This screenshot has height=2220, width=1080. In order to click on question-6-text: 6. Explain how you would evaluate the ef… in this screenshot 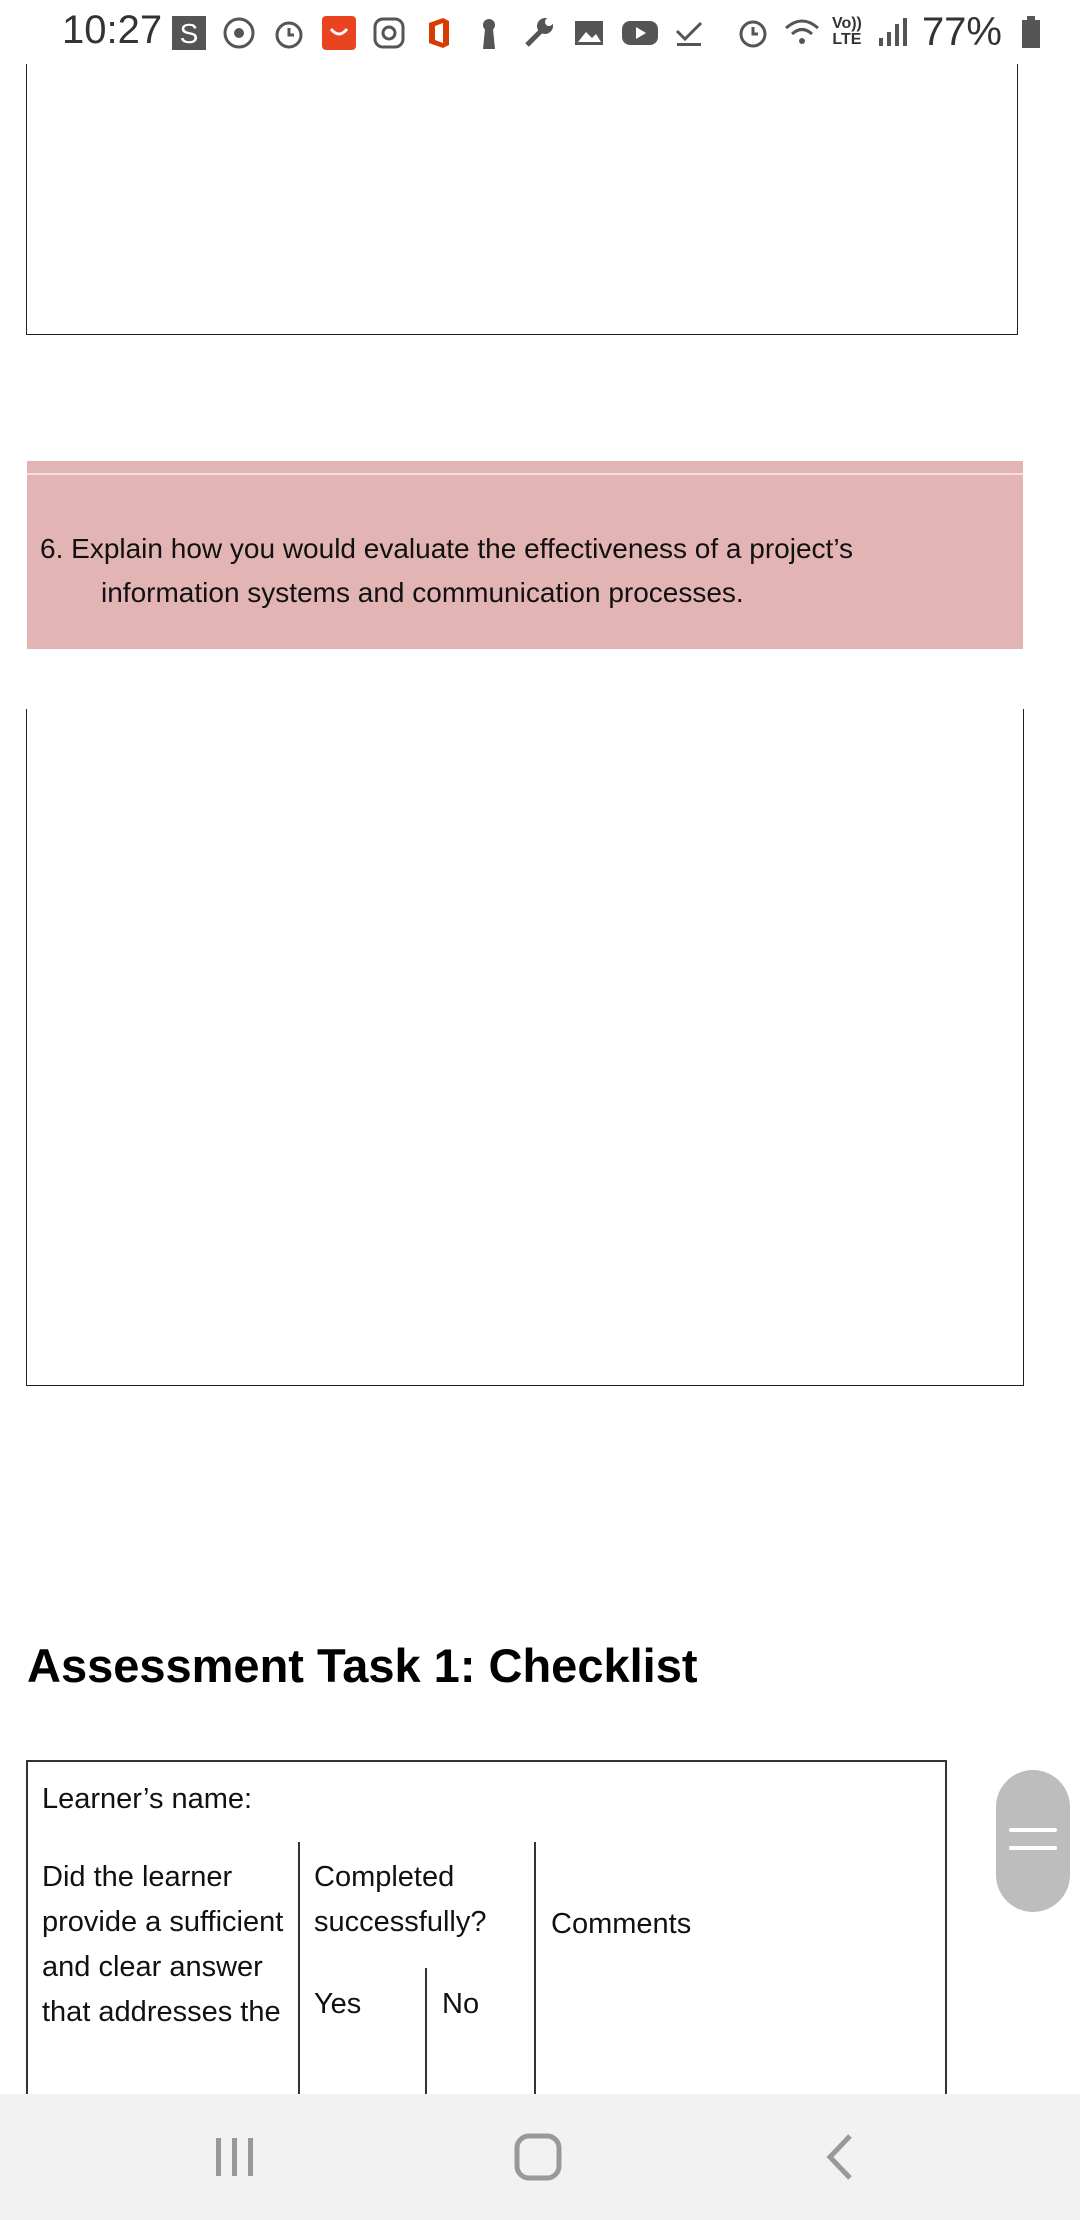, I will do `click(520, 571)`.